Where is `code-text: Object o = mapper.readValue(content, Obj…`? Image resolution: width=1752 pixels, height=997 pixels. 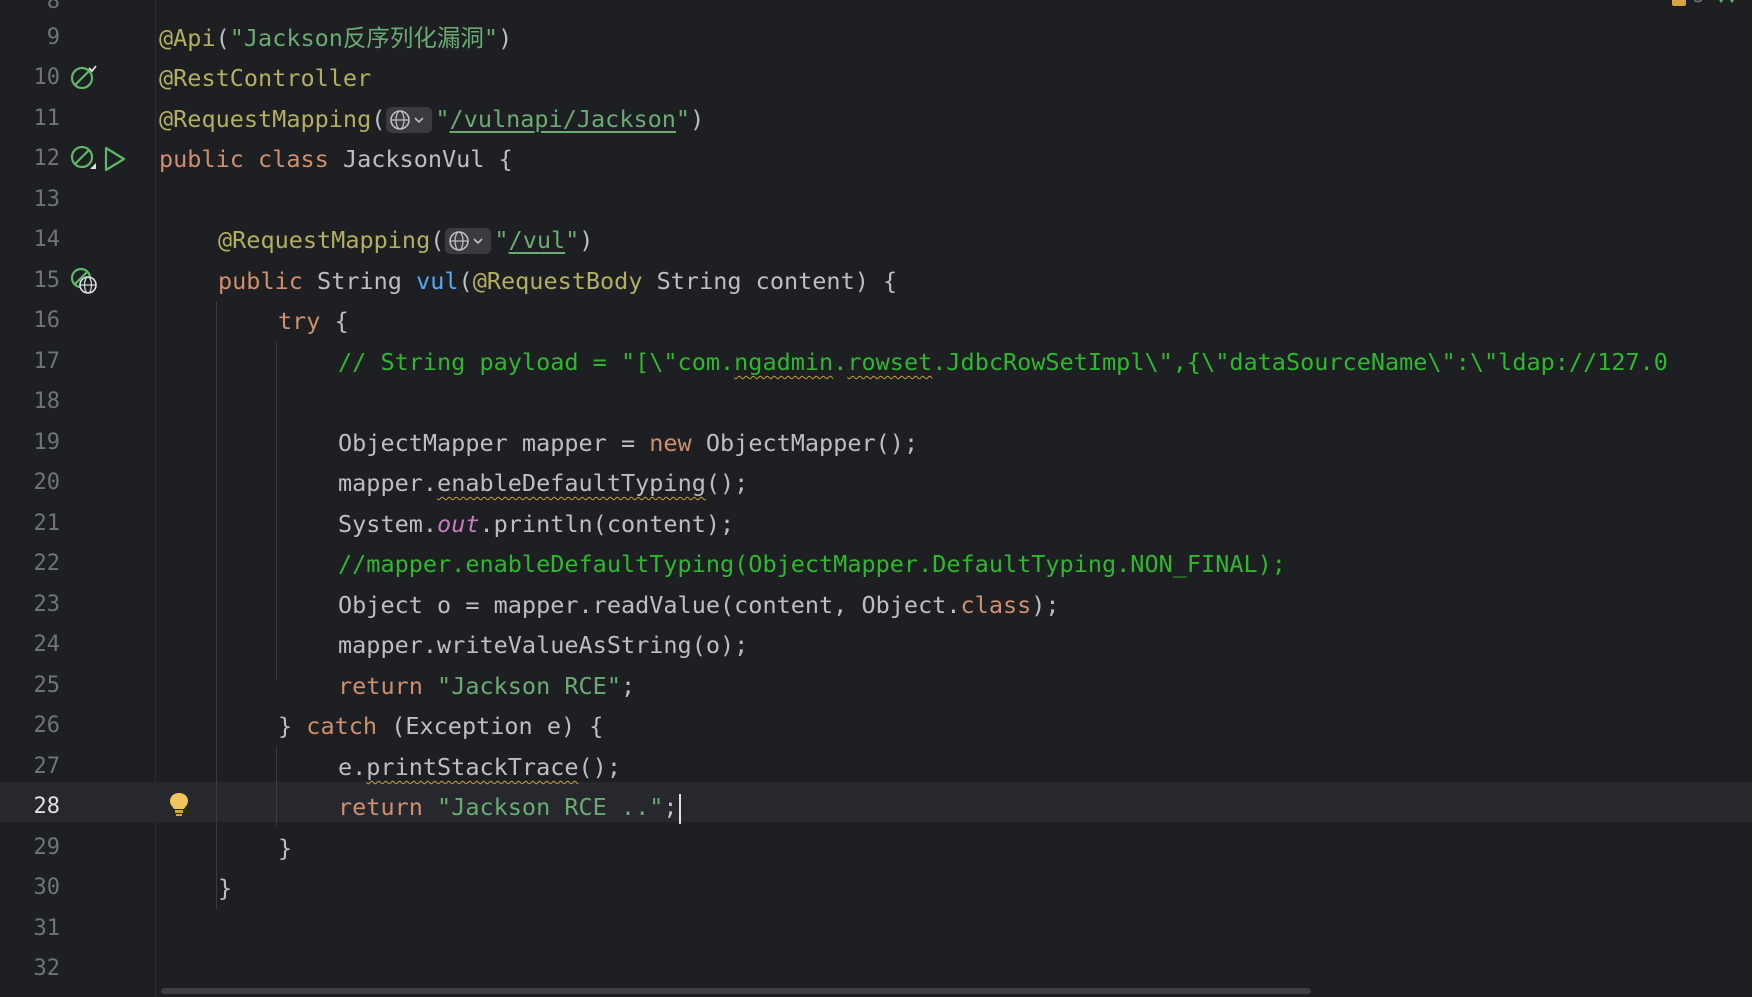 code-text: Object o = mapper.readValue(content, Obj… is located at coordinates (649, 605).